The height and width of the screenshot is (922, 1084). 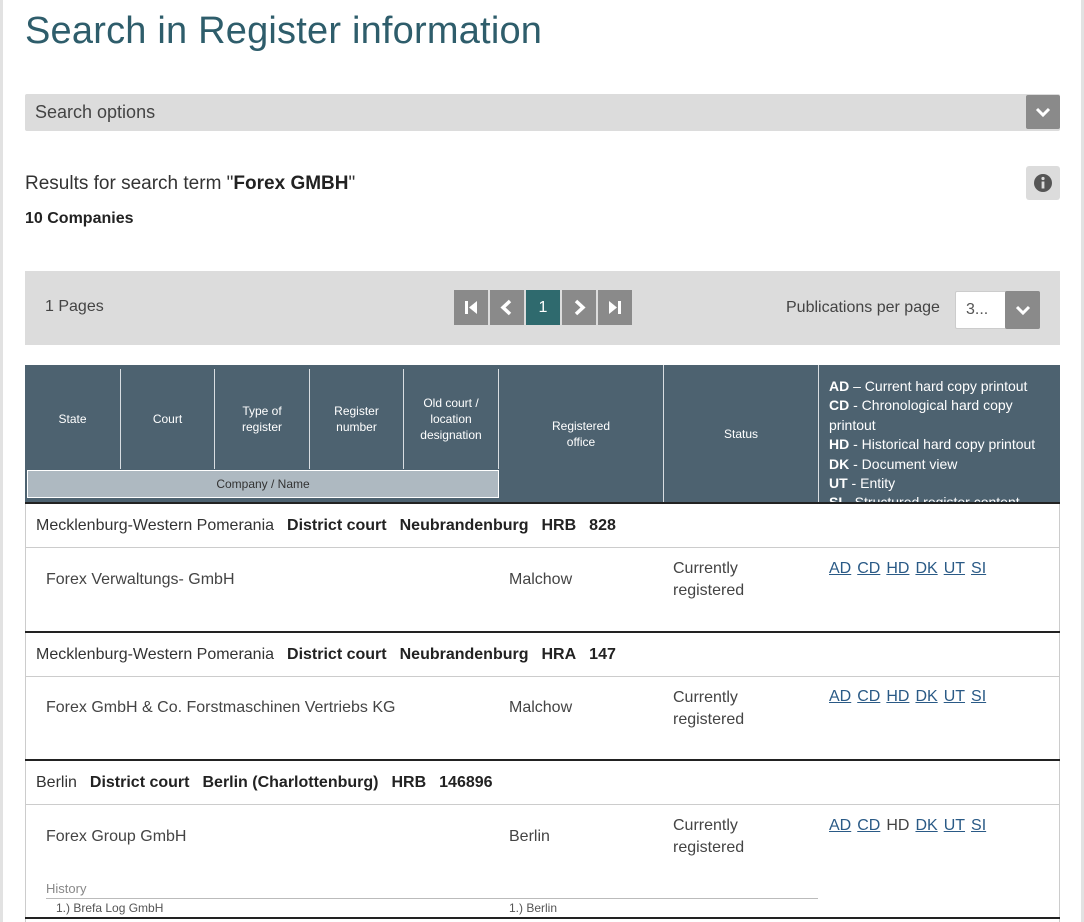 I want to click on info-icon, so click(x=1043, y=183).